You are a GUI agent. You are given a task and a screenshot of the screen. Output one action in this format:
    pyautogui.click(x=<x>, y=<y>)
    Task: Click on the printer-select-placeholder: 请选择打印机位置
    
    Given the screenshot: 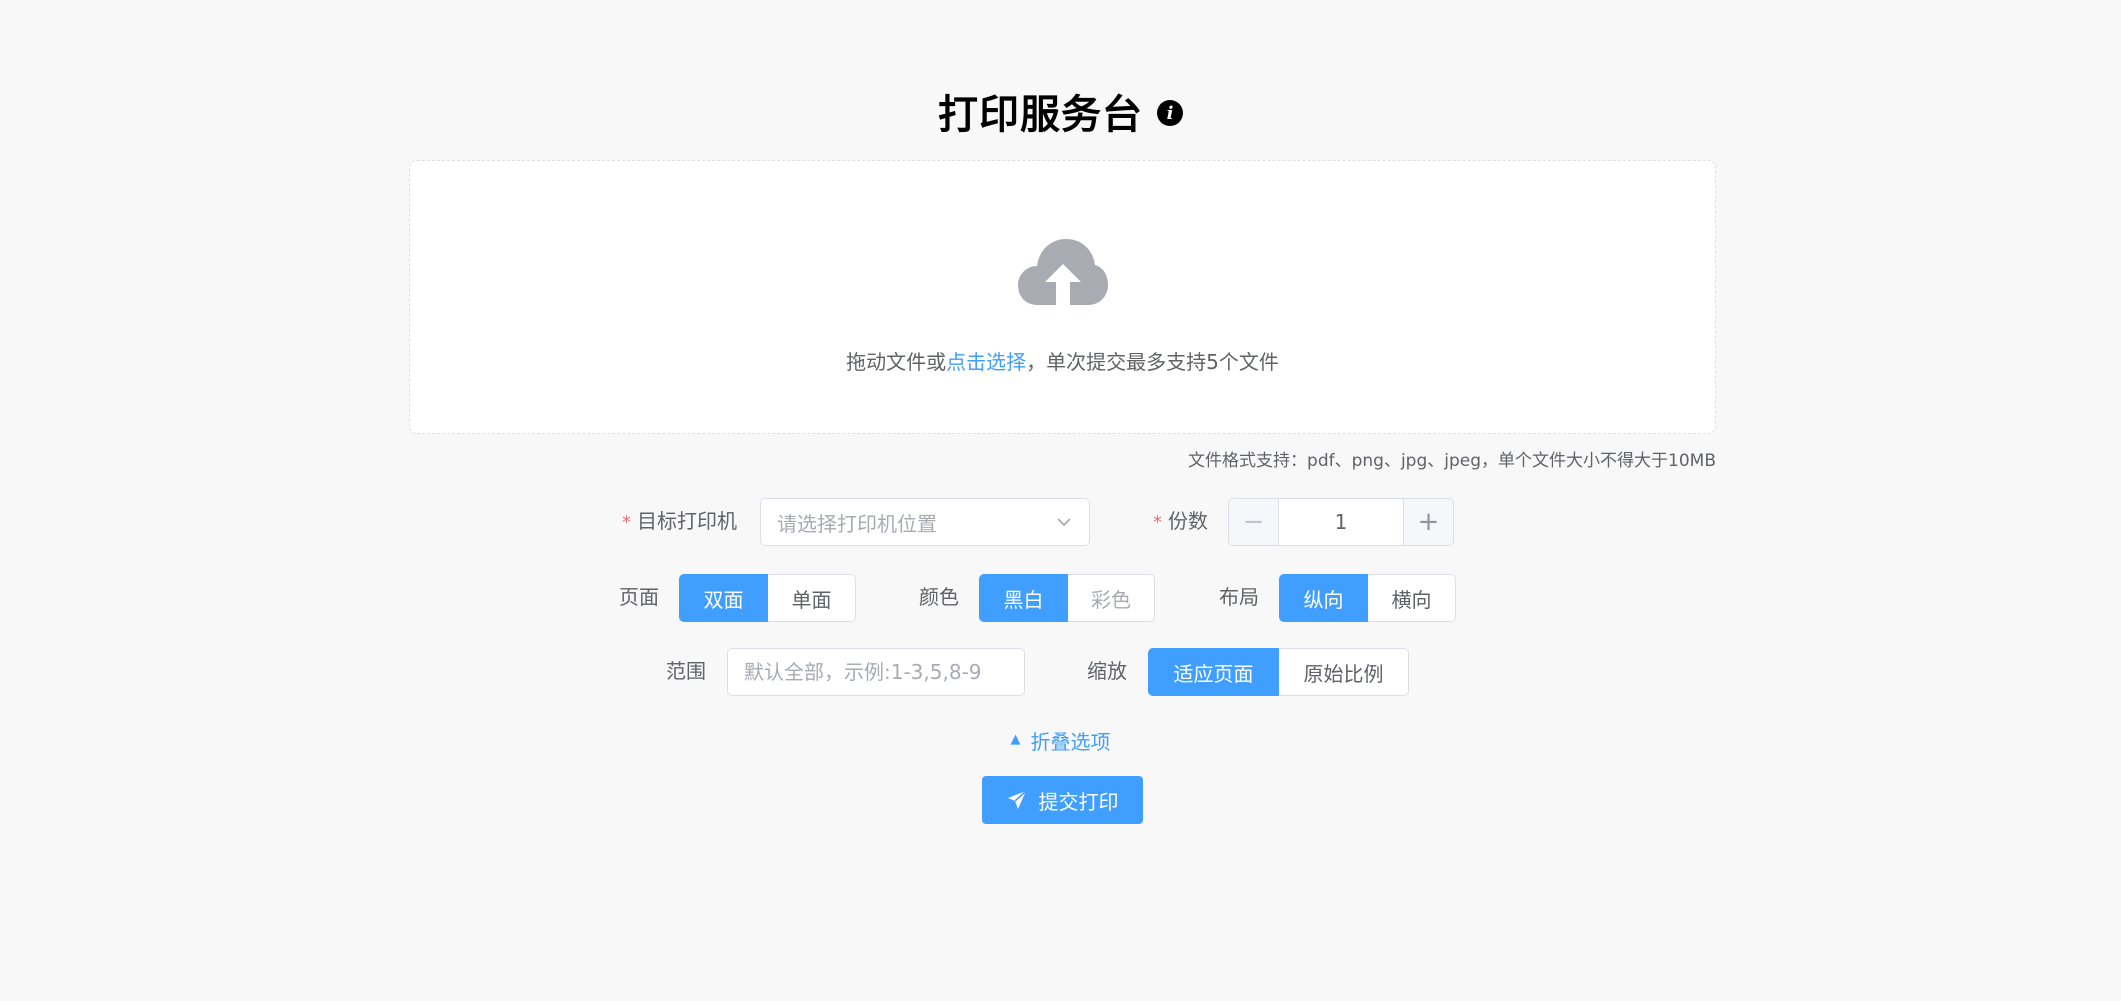 What is the action you would take?
    pyautogui.click(x=857, y=523)
    